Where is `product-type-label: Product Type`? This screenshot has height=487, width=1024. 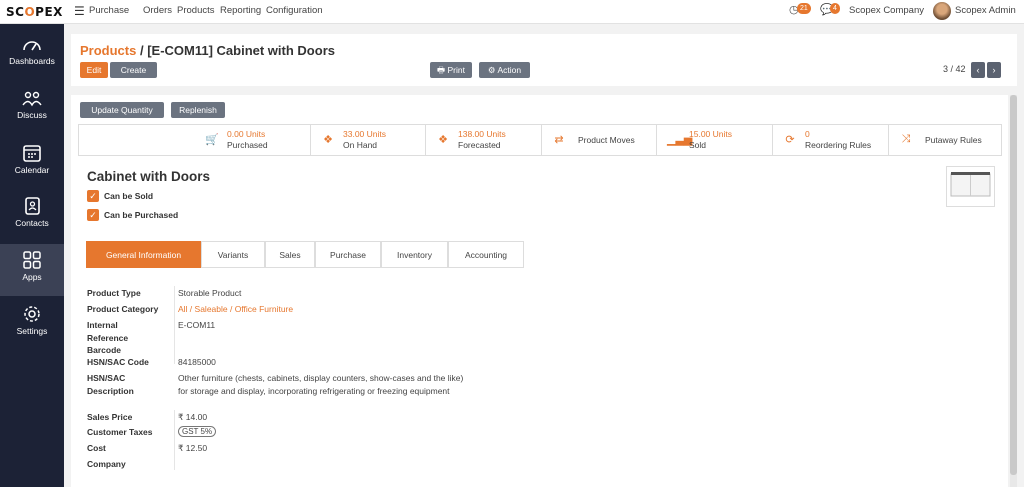 product-type-label: Product Type is located at coordinates (114, 293).